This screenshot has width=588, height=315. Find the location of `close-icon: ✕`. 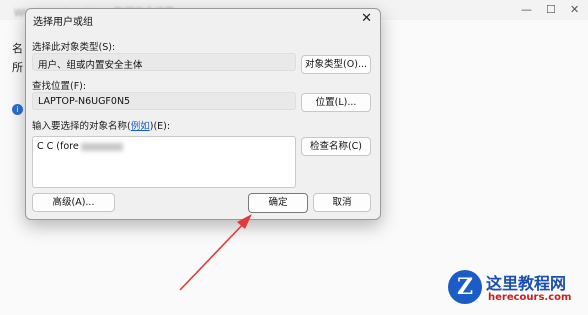

close-icon: ✕ is located at coordinates (574, 9).